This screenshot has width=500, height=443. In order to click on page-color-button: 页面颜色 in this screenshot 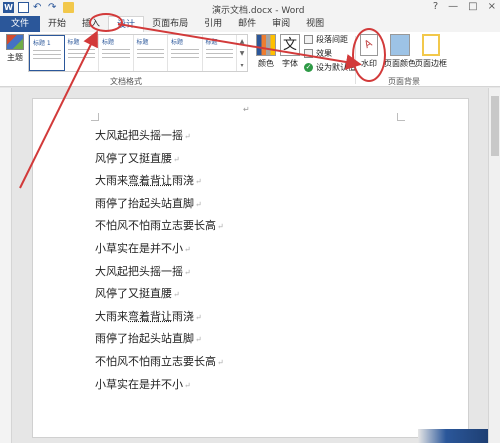, I will do `click(400, 51)`.